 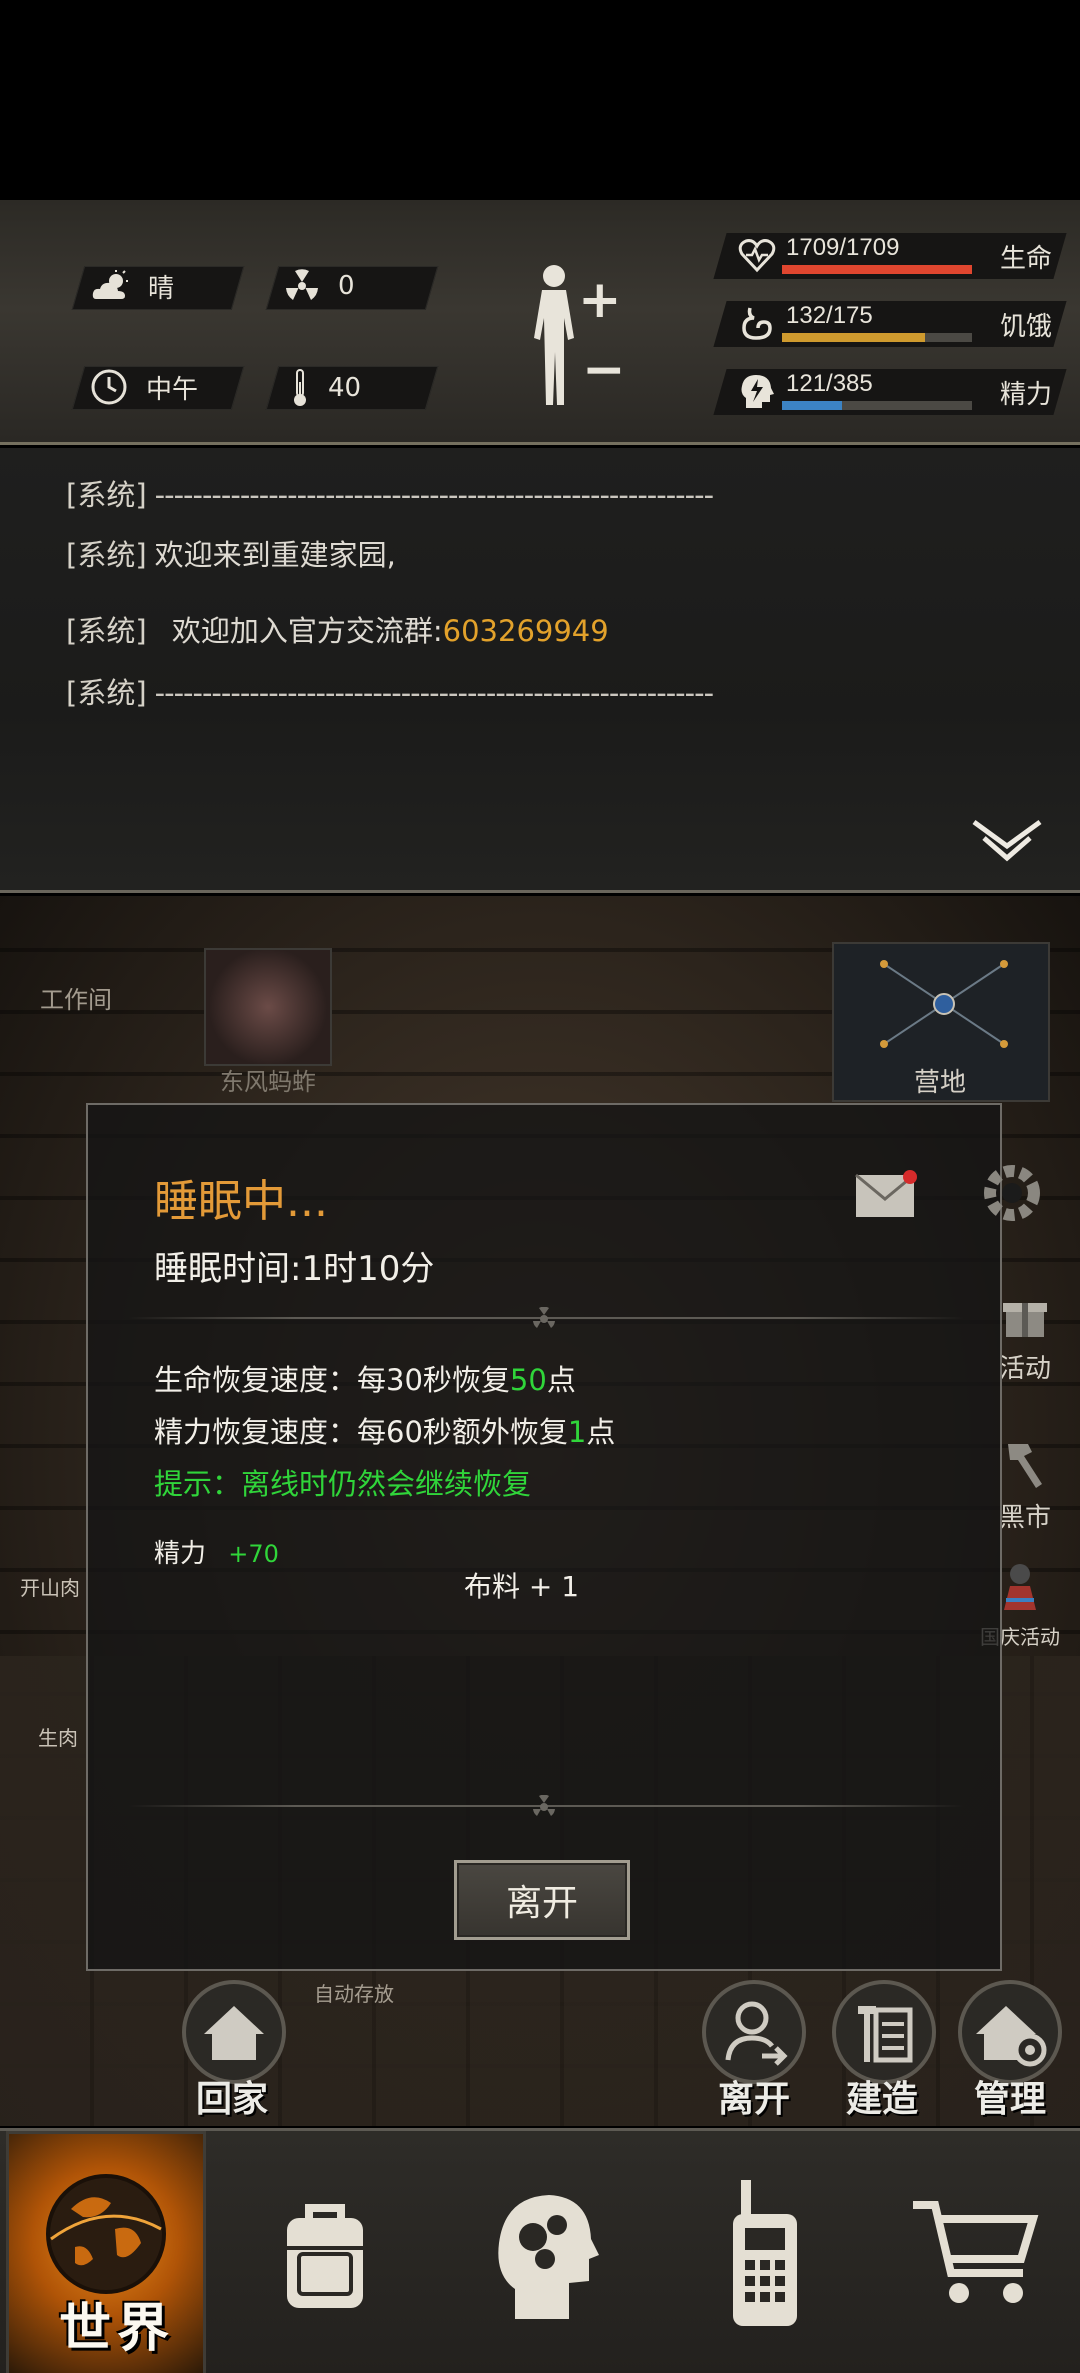 I want to click on body-plus-button: +, so click(x=600, y=300).